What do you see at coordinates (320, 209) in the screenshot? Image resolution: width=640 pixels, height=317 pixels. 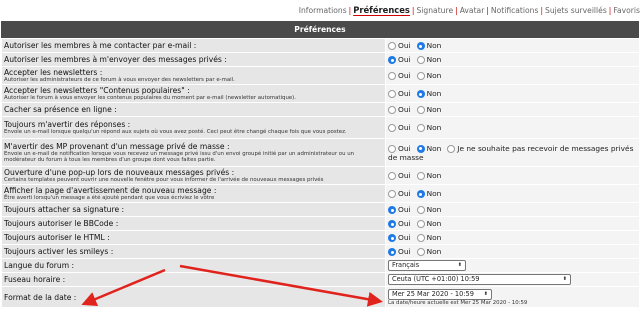 I see `preference-row: Toujours attacher sa signature : Oui Non` at bounding box center [320, 209].